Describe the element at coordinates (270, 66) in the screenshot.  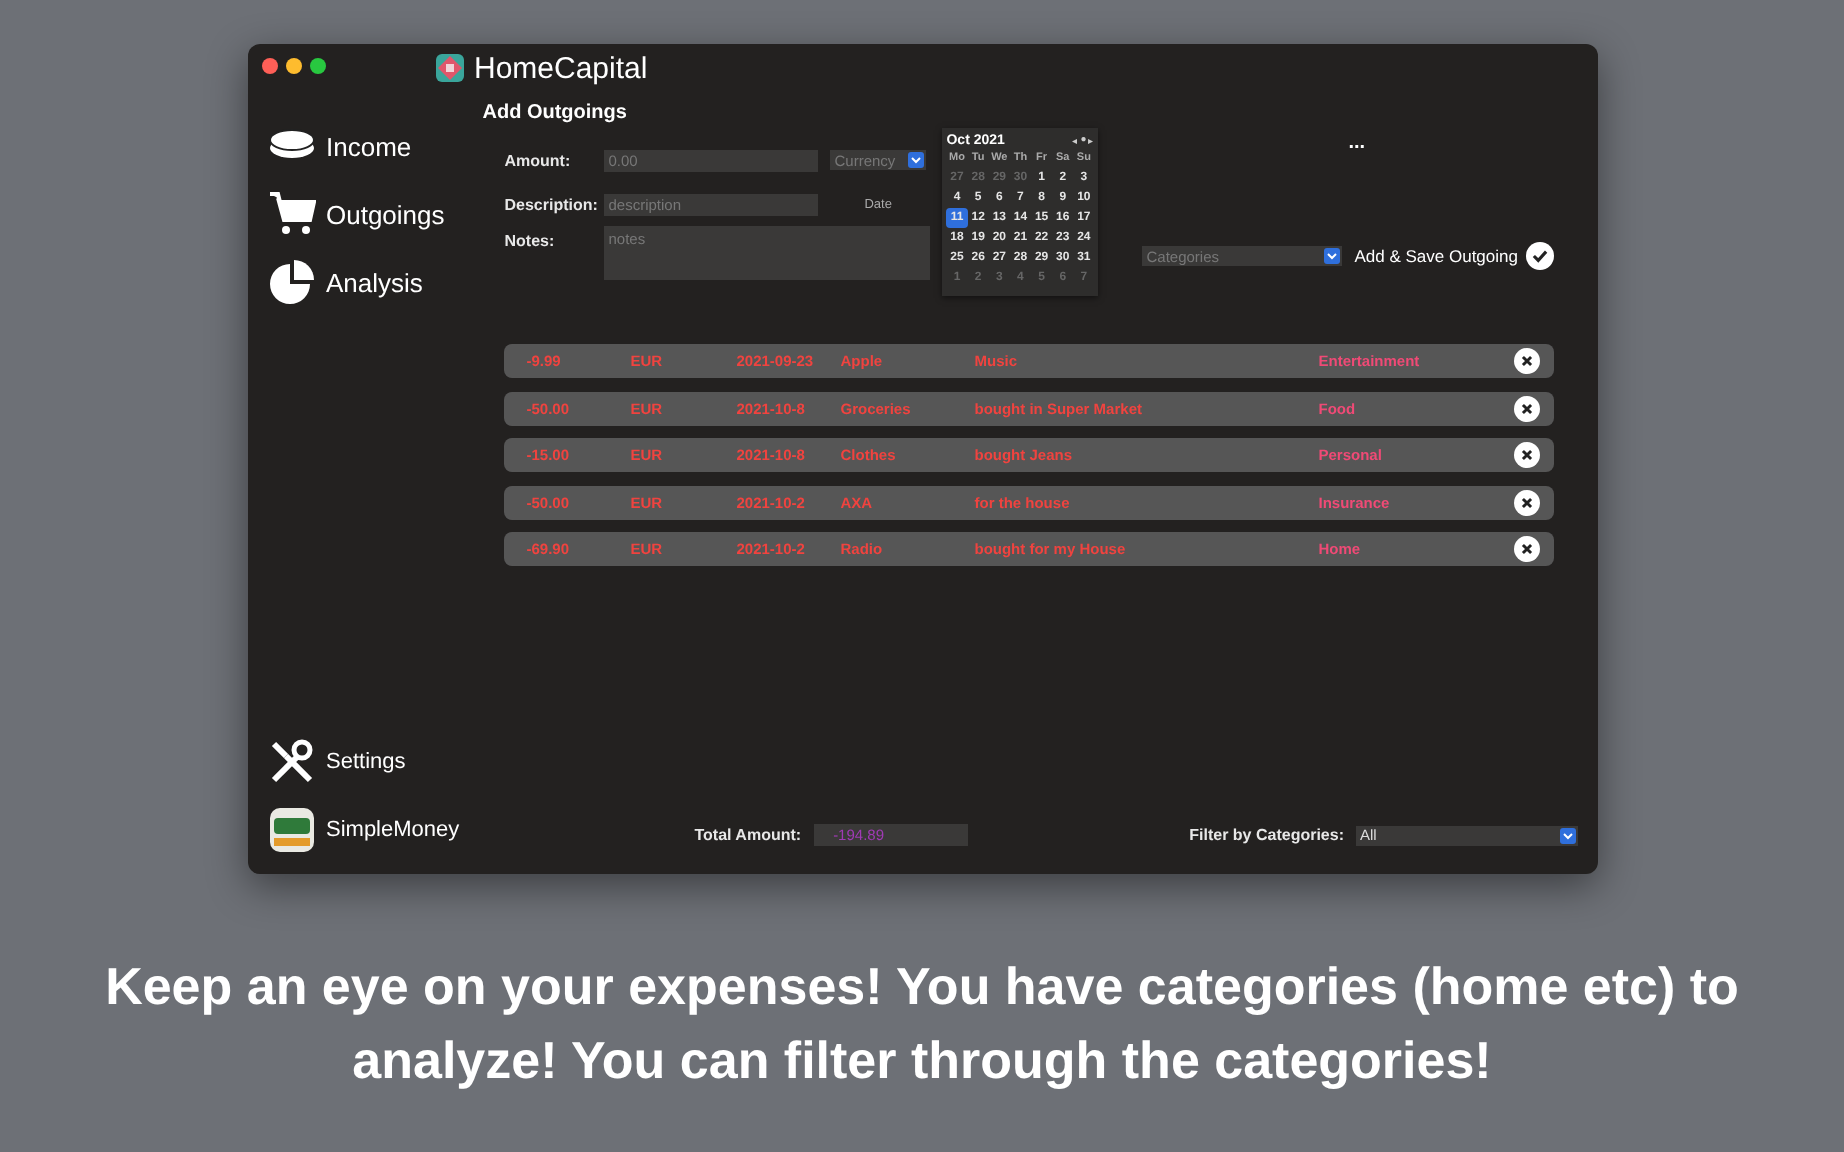
I see `close-window-button` at that location.